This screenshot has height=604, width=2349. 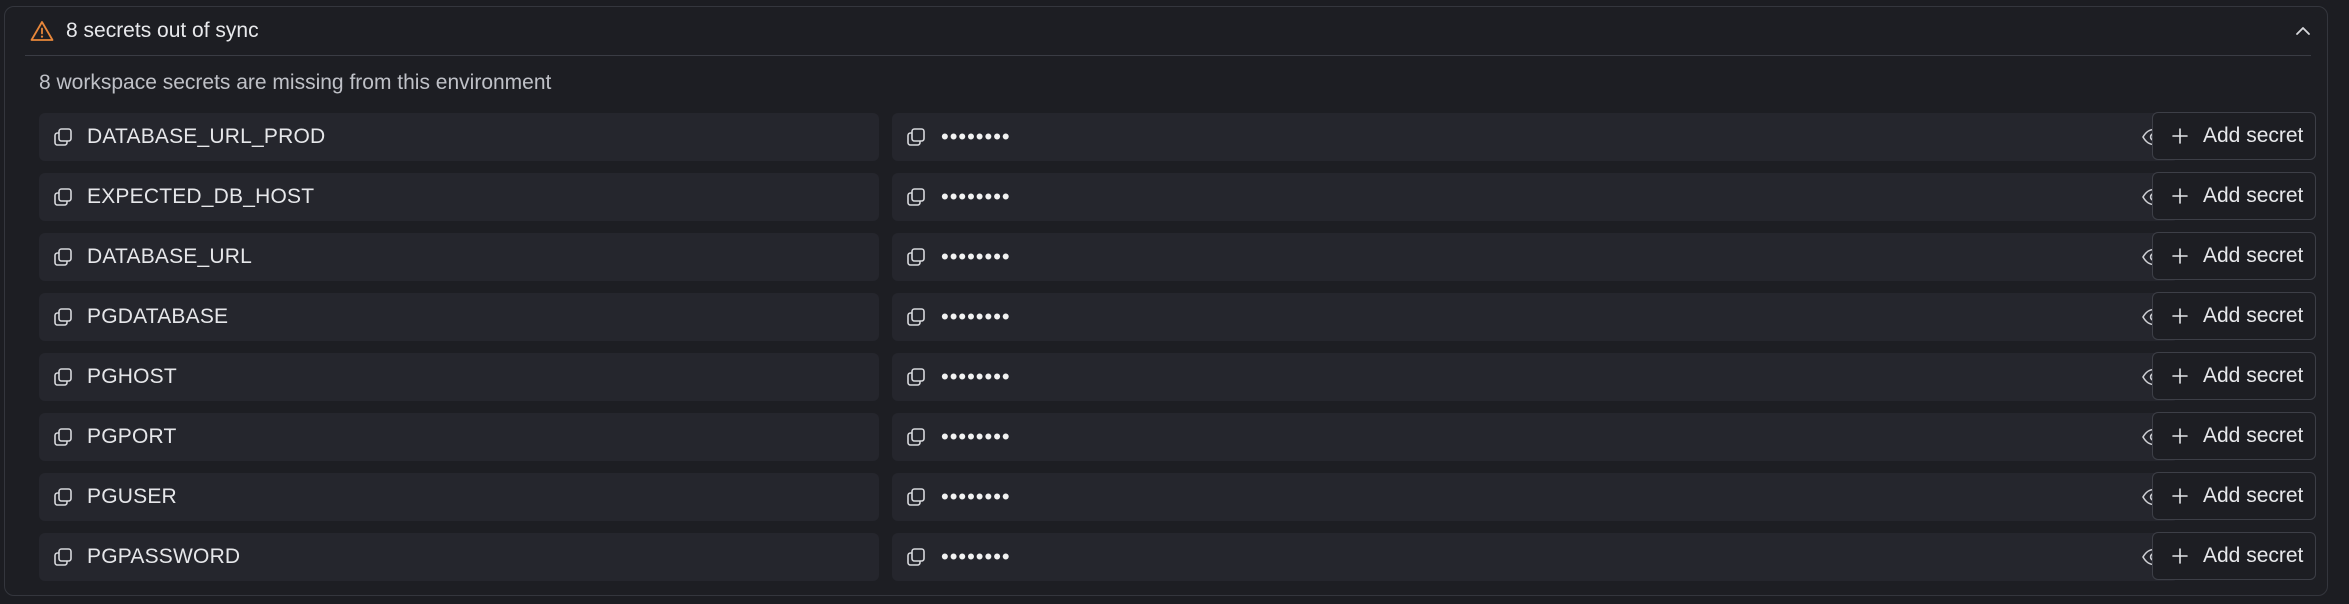 What do you see at coordinates (459, 437) in the screenshot?
I see `secret-key-field: PGPORT` at bounding box center [459, 437].